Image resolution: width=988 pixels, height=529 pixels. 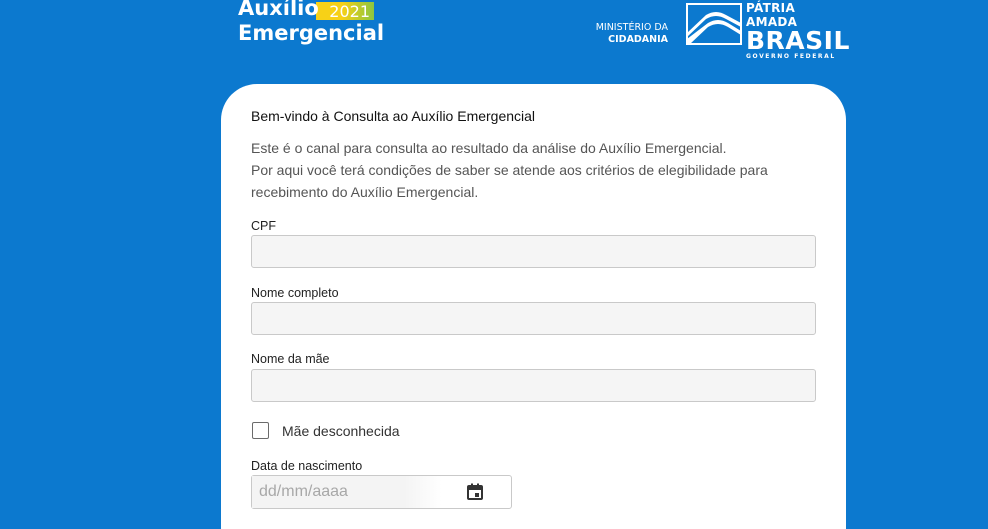 I want to click on auxilio-logo: 2021 Auxílio Emergencial, so click(x=311, y=24).